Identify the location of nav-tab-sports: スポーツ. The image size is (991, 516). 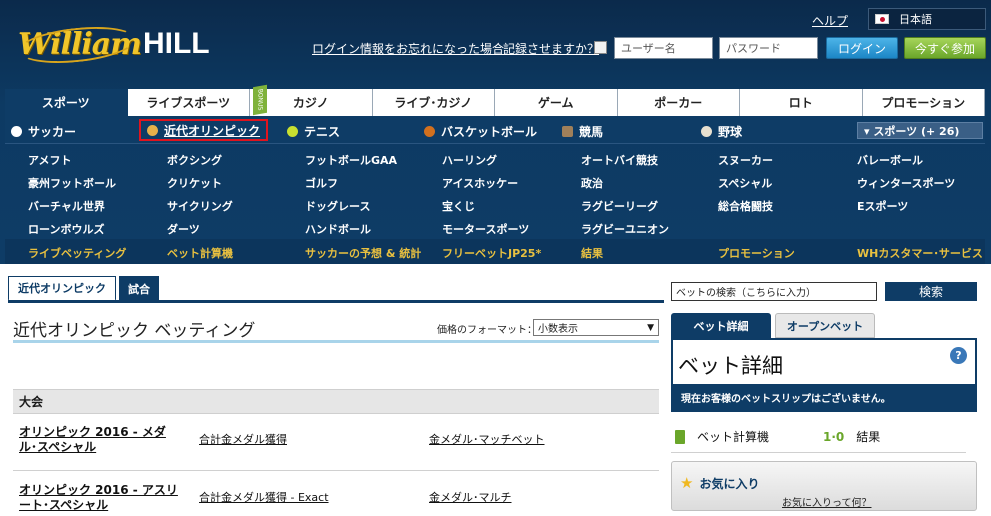
(66, 102).